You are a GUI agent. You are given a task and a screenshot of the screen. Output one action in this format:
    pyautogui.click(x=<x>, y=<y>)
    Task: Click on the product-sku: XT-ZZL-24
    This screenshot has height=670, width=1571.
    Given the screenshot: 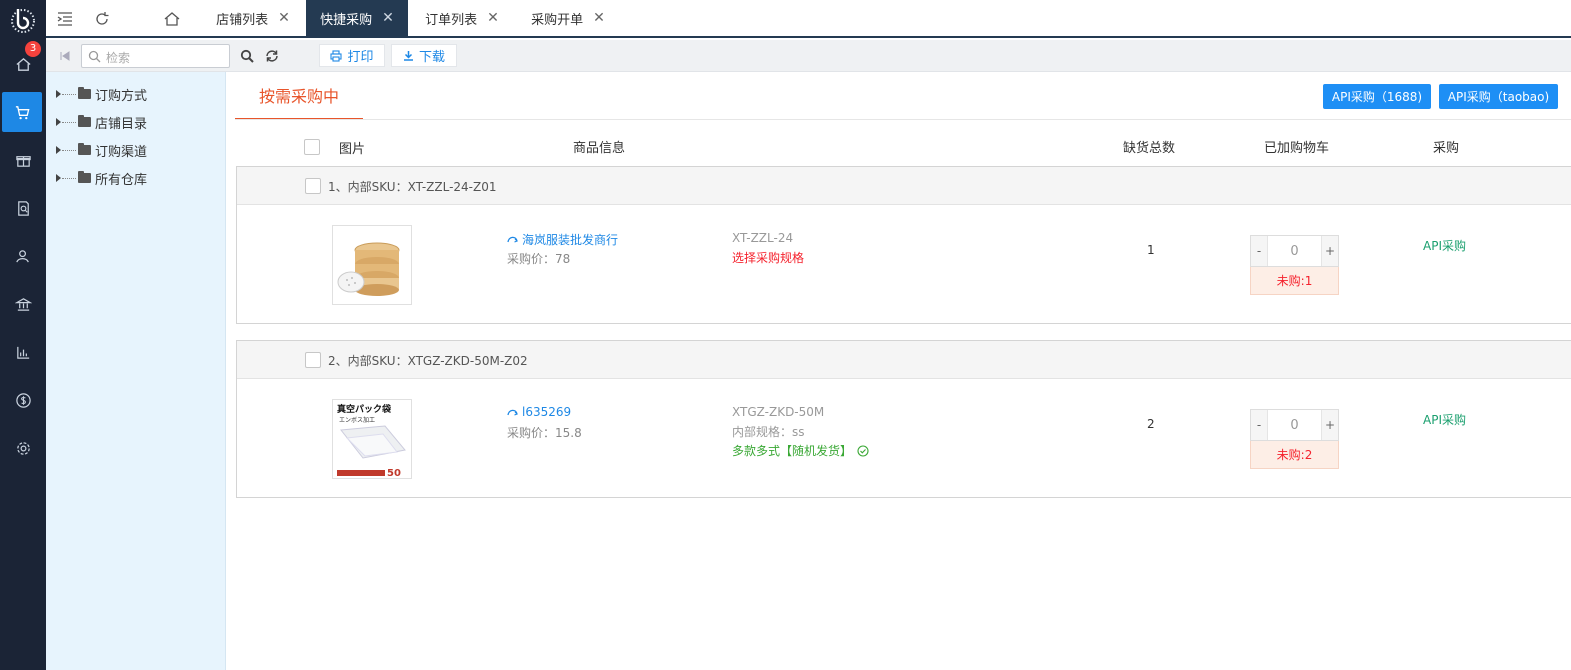 What is the action you would take?
    pyautogui.click(x=763, y=238)
    